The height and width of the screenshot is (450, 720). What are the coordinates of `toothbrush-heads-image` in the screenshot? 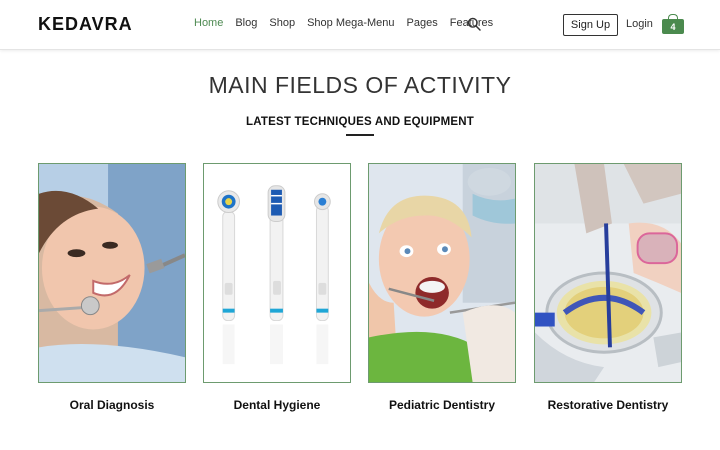 It's located at (277, 273).